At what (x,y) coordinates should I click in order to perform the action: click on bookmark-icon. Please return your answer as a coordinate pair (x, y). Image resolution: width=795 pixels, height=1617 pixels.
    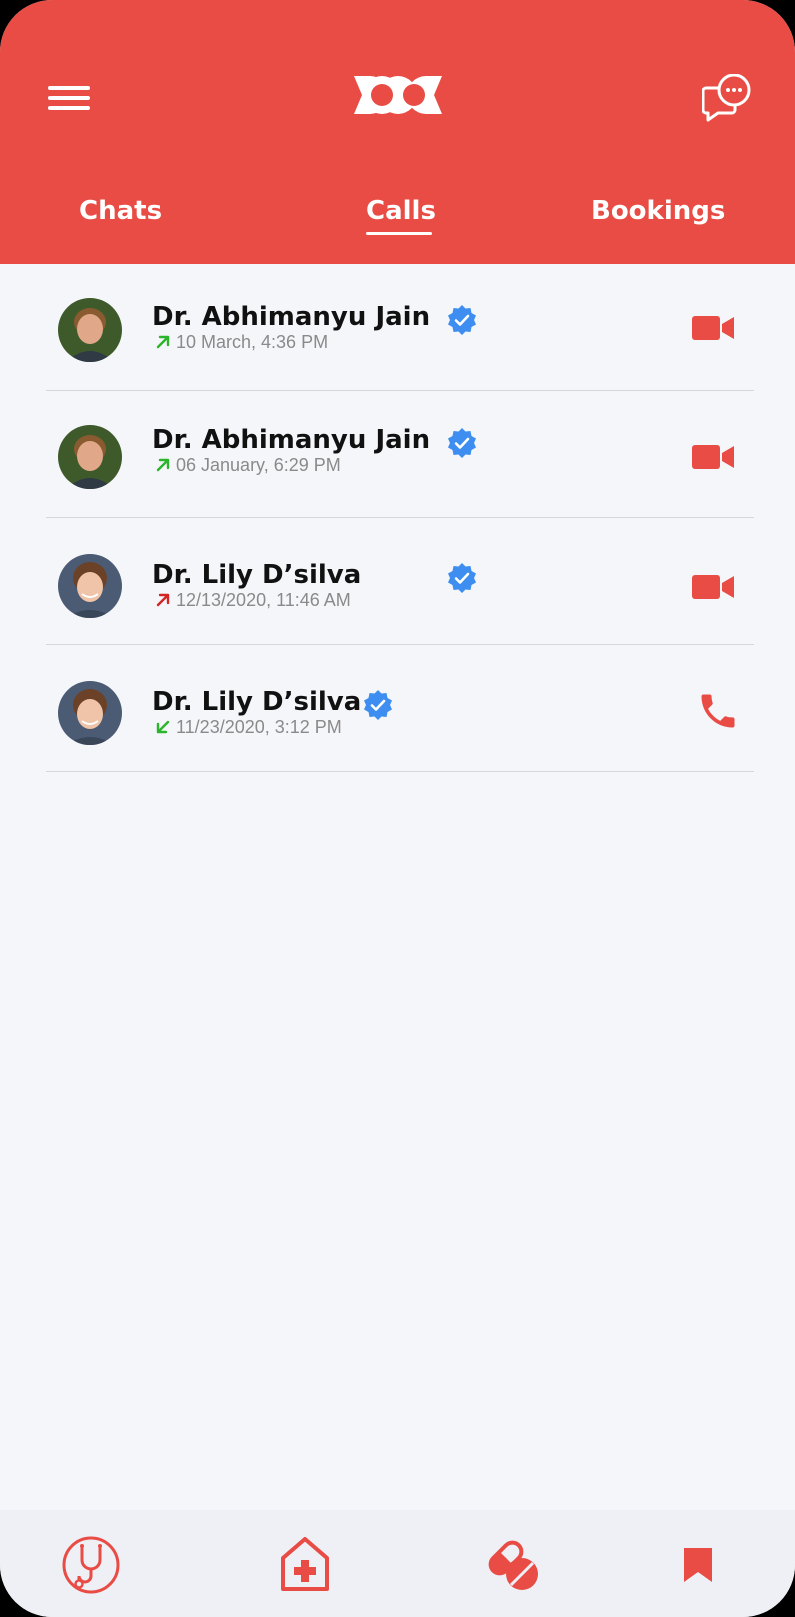
    Looking at the image, I should click on (698, 1565).